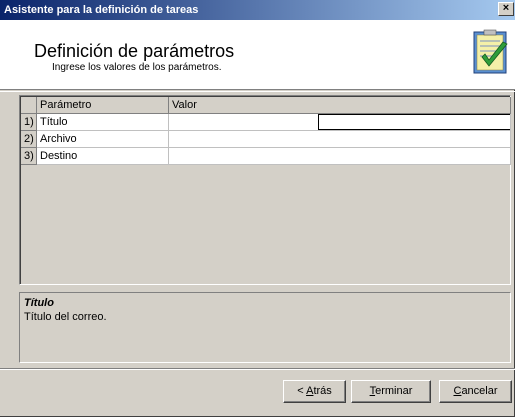 This screenshot has height=417, width=515. What do you see at coordinates (257, 10) in the screenshot?
I see `title-bar: Asistente para la definición de tareas ×` at bounding box center [257, 10].